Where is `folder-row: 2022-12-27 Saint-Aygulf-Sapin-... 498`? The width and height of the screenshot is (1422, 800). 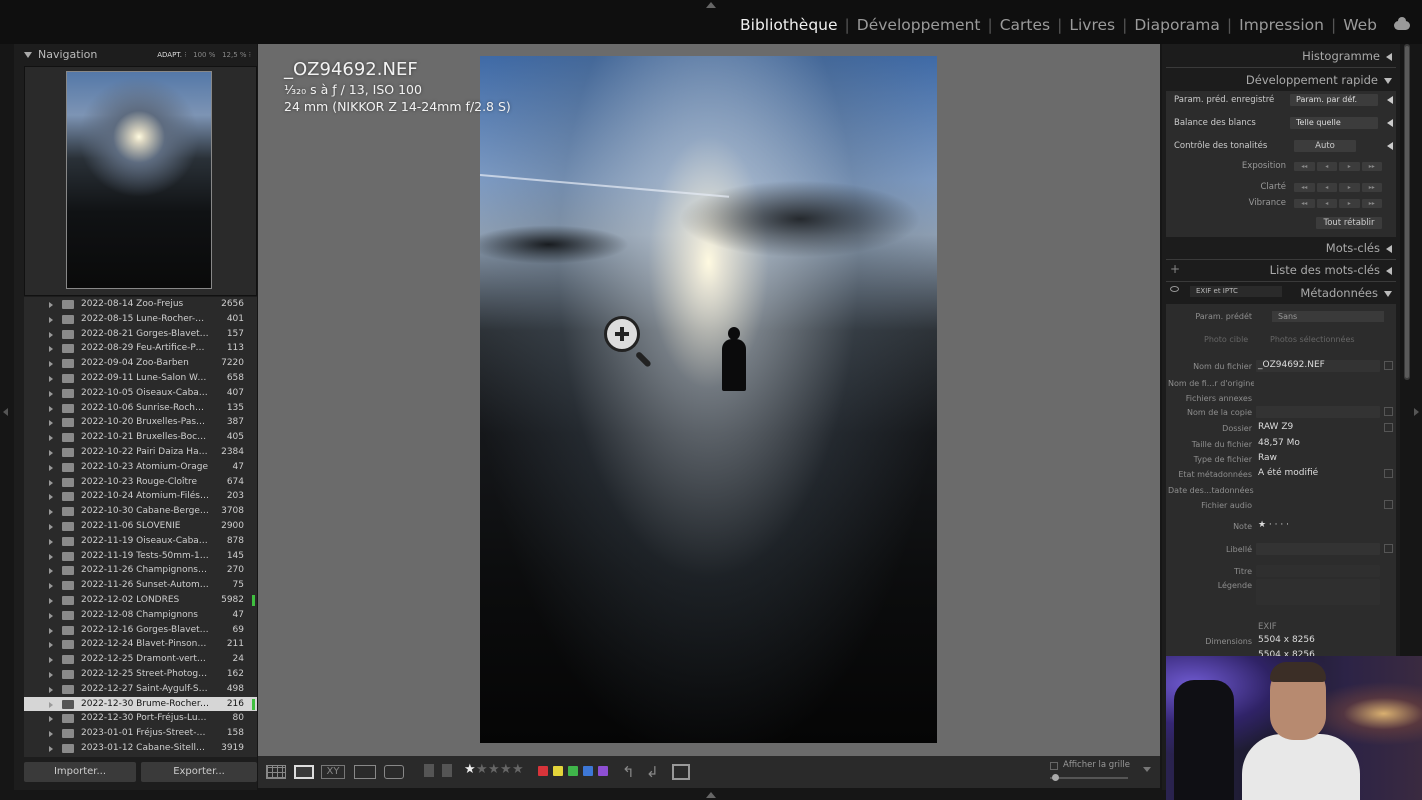
folder-row: 2022-12-27 Saint-Aygulf-Sapin-... 498 is located at coordinates (140, 689).